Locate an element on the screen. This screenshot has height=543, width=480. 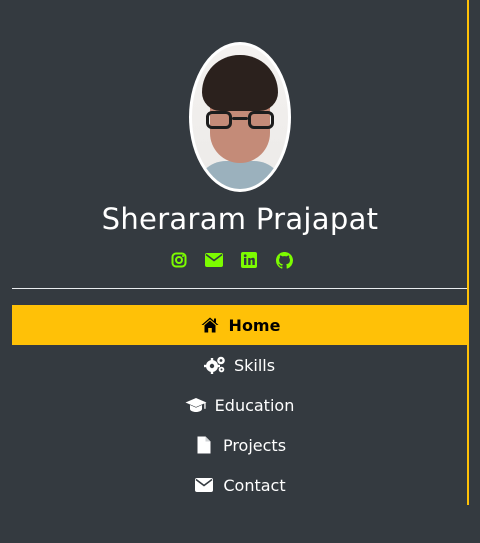
nav-item-contact: Contact is located at coordinates (239, 485).